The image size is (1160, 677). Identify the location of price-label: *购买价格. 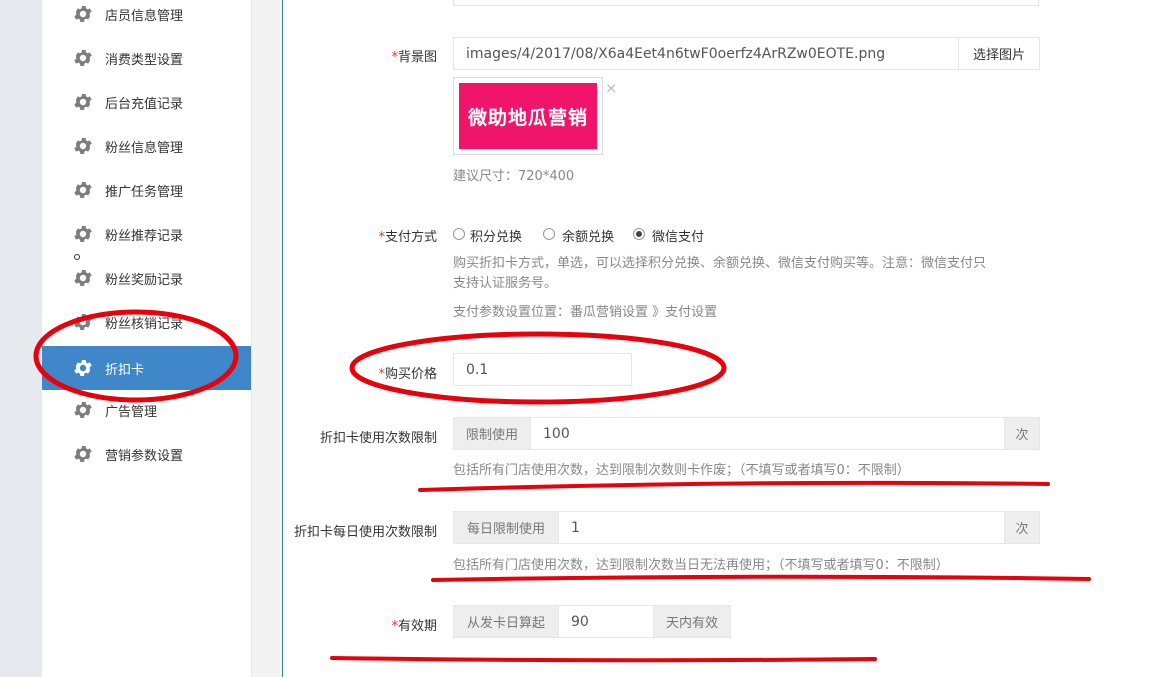
(407, 374).